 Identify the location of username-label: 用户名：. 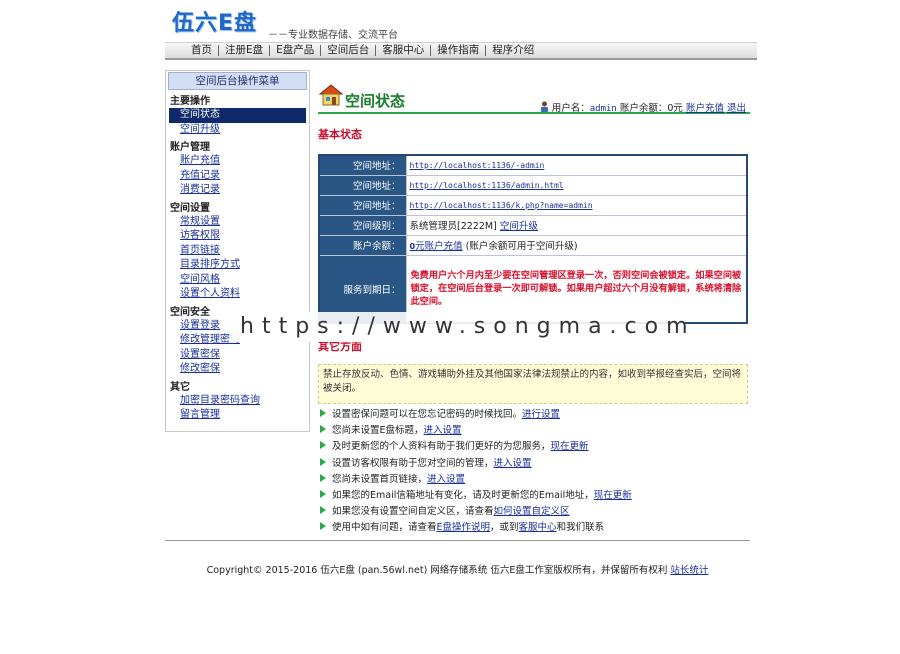
(570, 108).